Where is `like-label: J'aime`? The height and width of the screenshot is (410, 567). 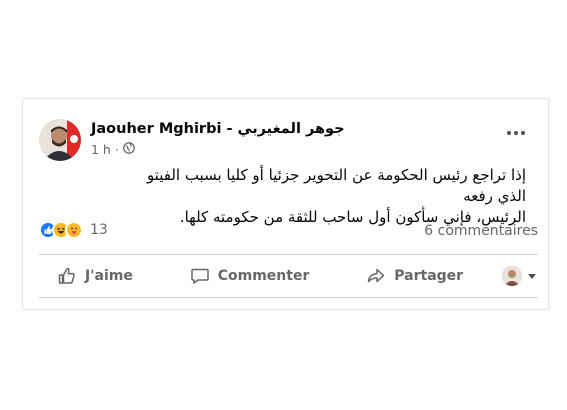
like-label: J'aime is located at coordinates (109, 276).